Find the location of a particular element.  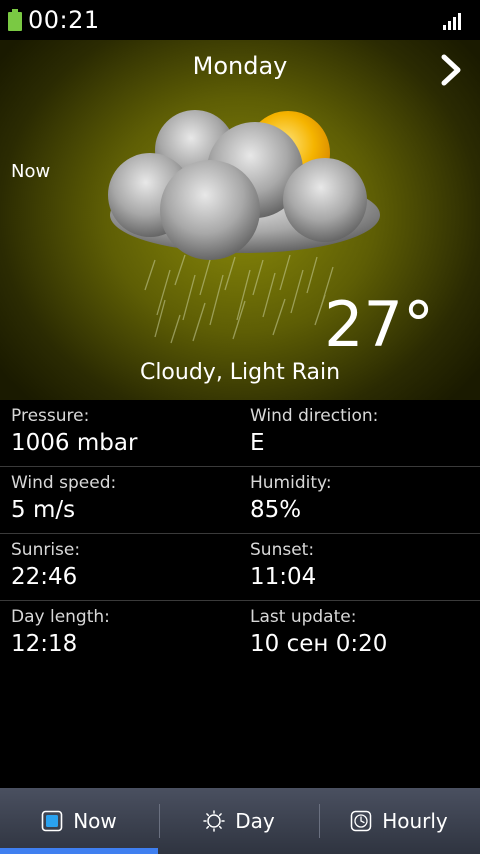

wind-direction-label: Wind direction: is located at coordinates (314, 416).